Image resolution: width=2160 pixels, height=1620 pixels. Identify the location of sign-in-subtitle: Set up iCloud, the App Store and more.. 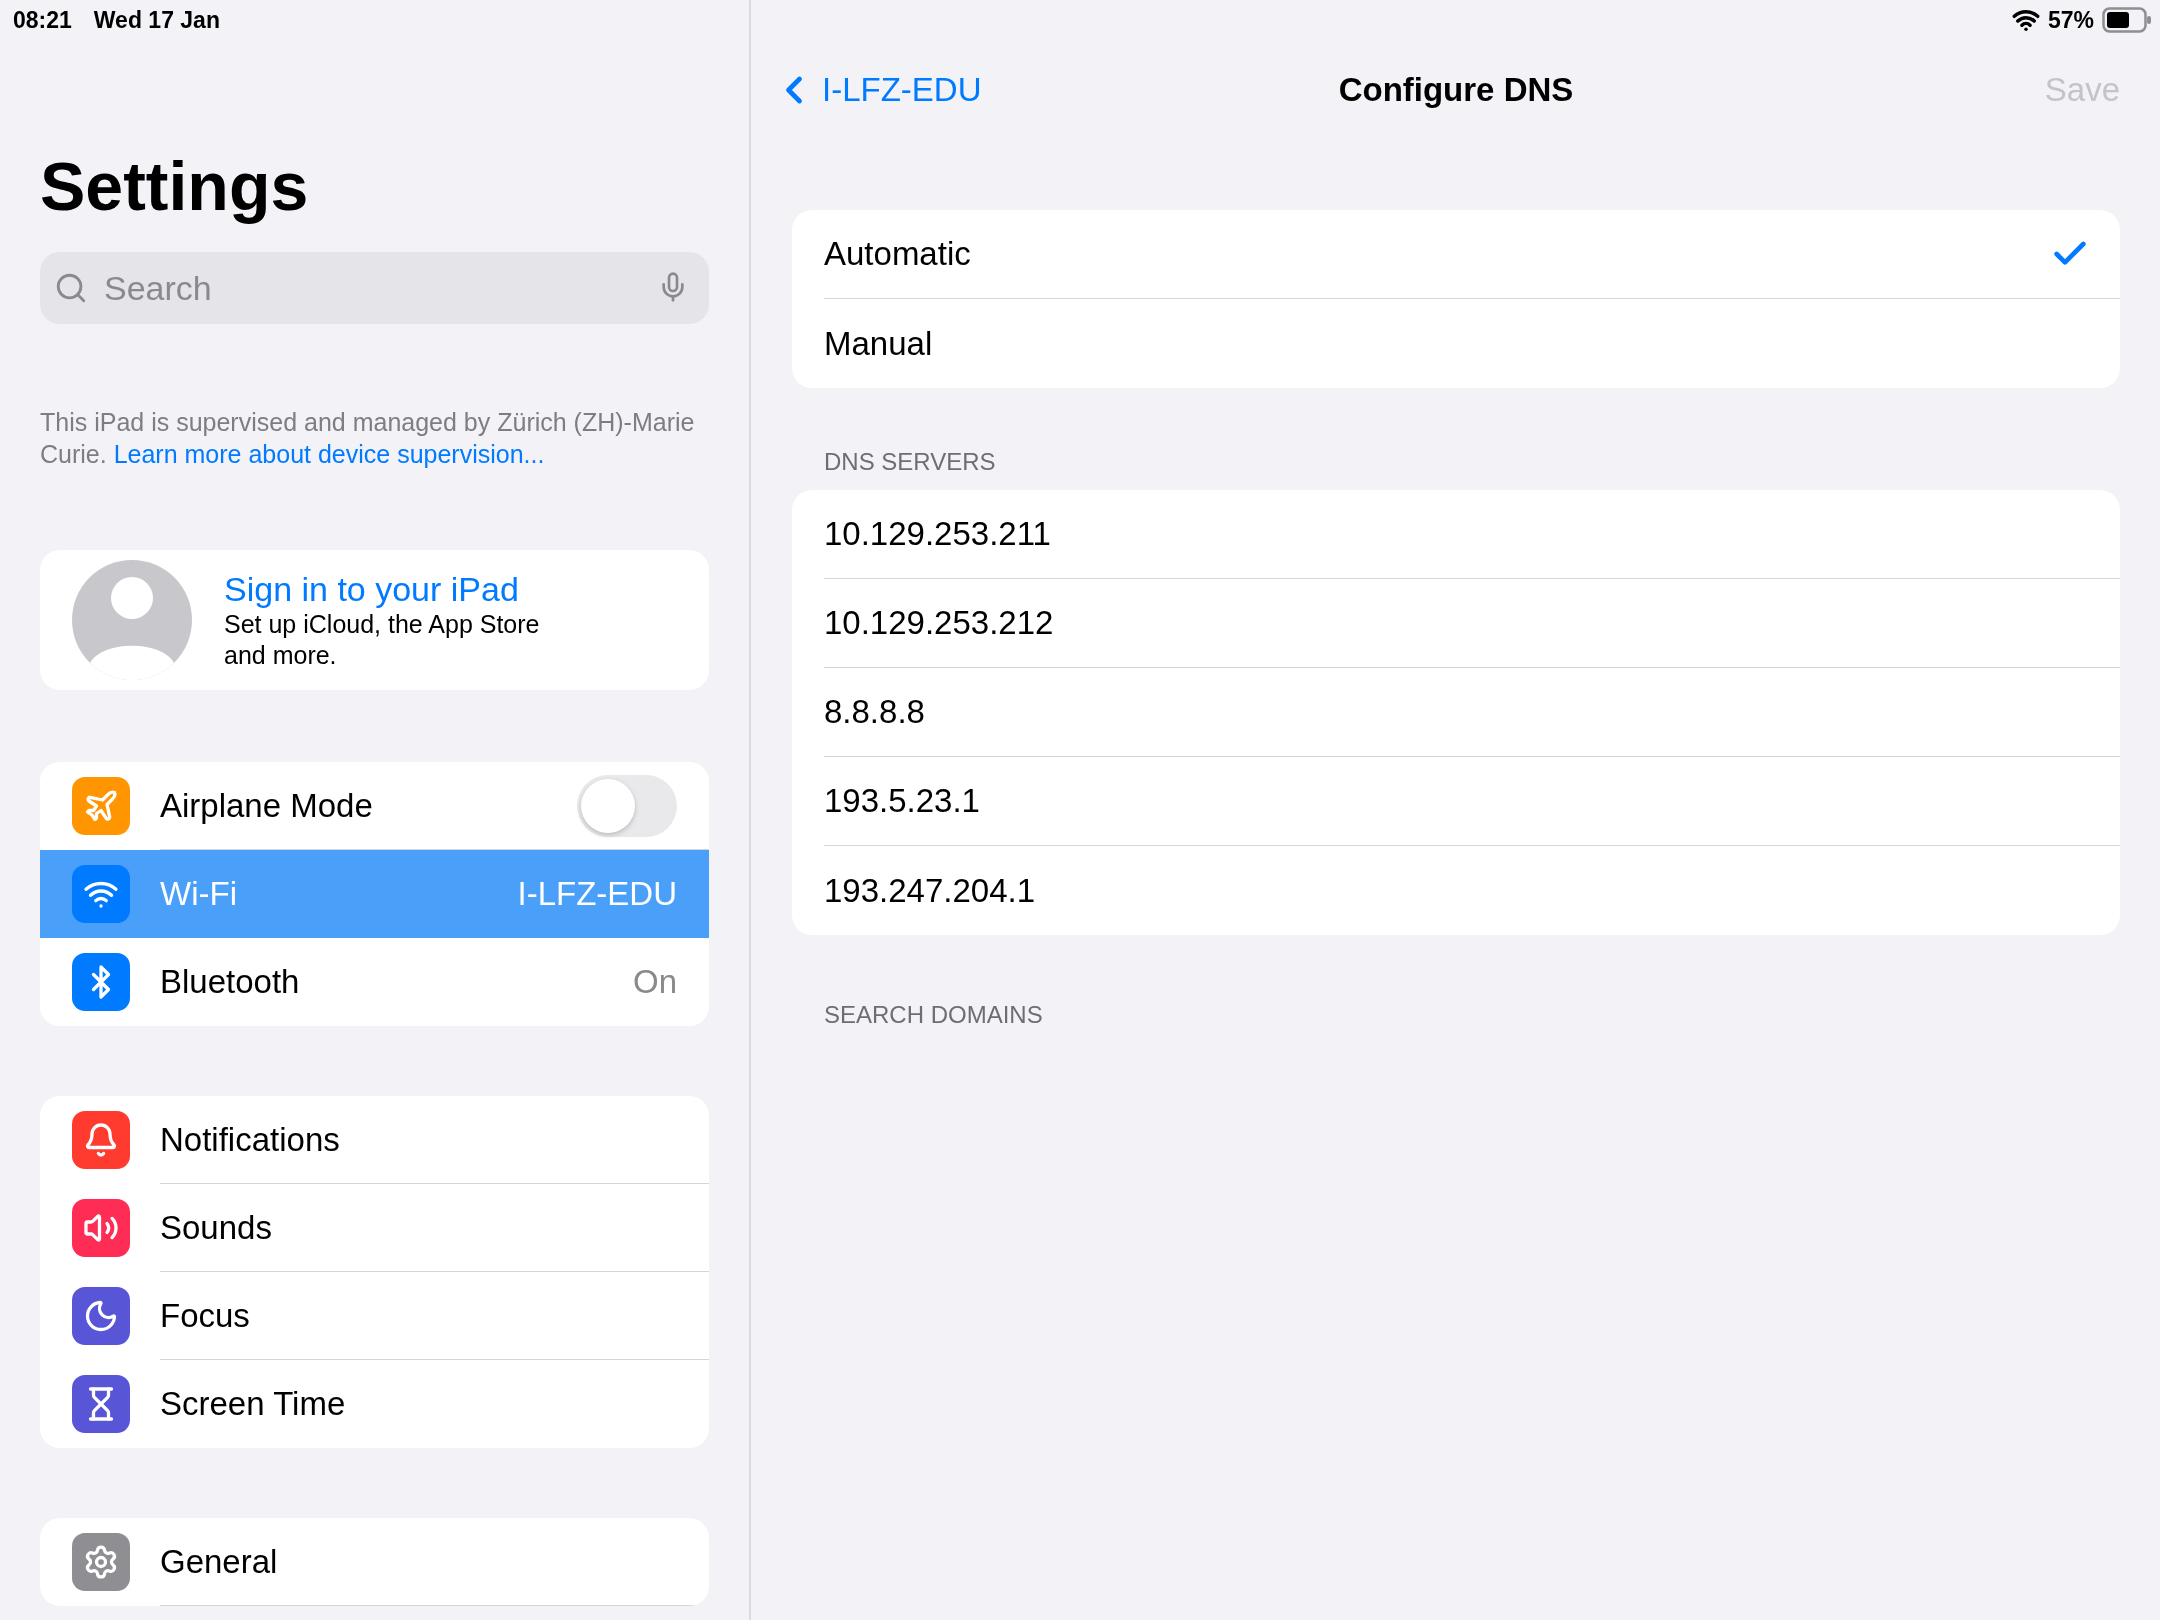
(382, 639).